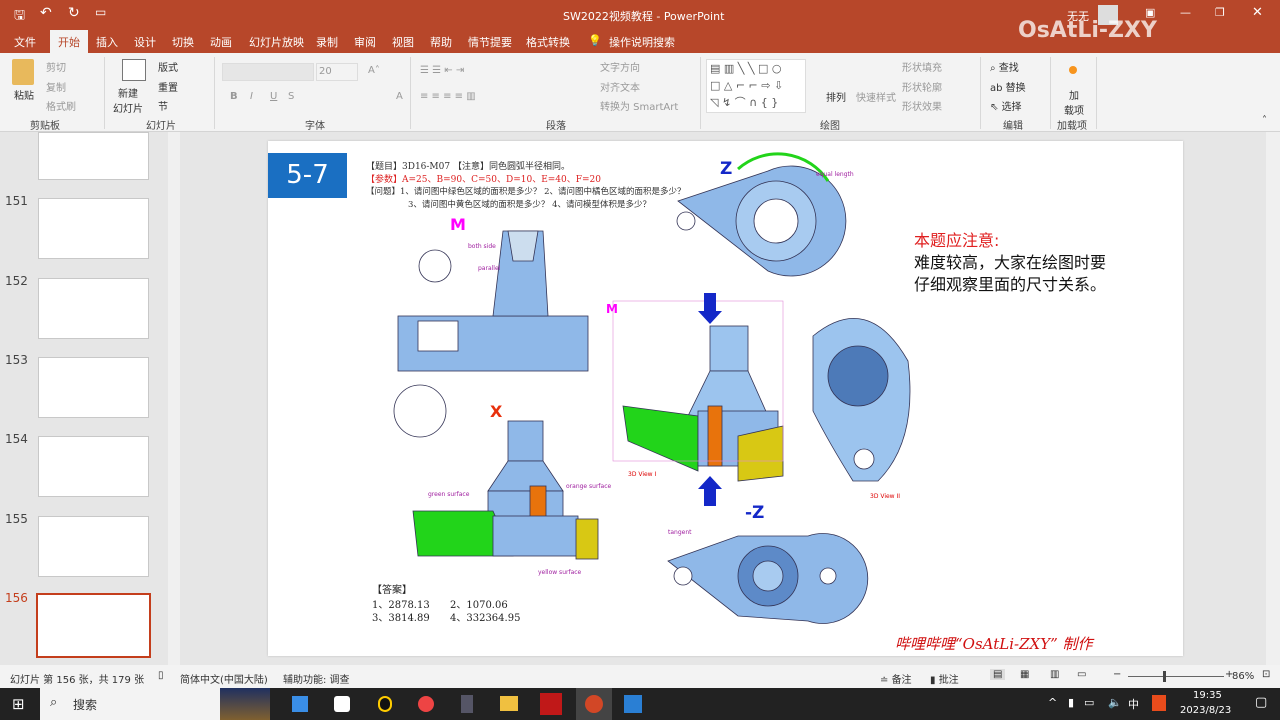 The width and height of the screenshot is (1280, 720). Describe the element at coordinates (876, 96) in the screenshot. I see `quick-styles-button: 快速样式` at that location.